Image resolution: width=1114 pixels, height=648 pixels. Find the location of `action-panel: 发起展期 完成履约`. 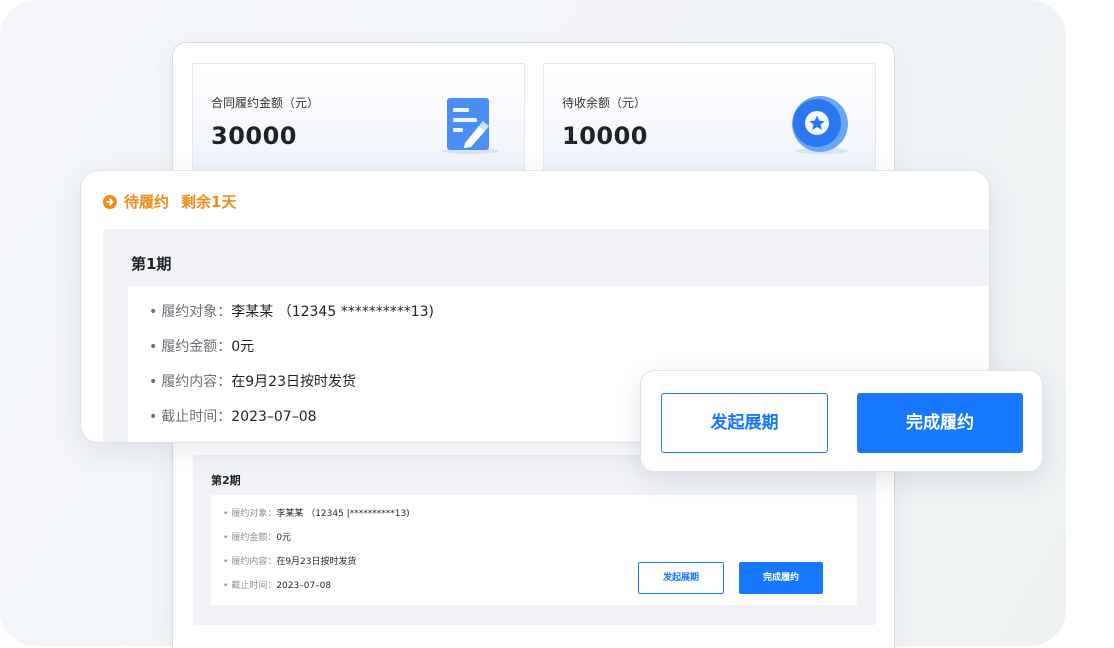

action-panel: 发起展期 完成履约 is located at coordinates (841, 421).